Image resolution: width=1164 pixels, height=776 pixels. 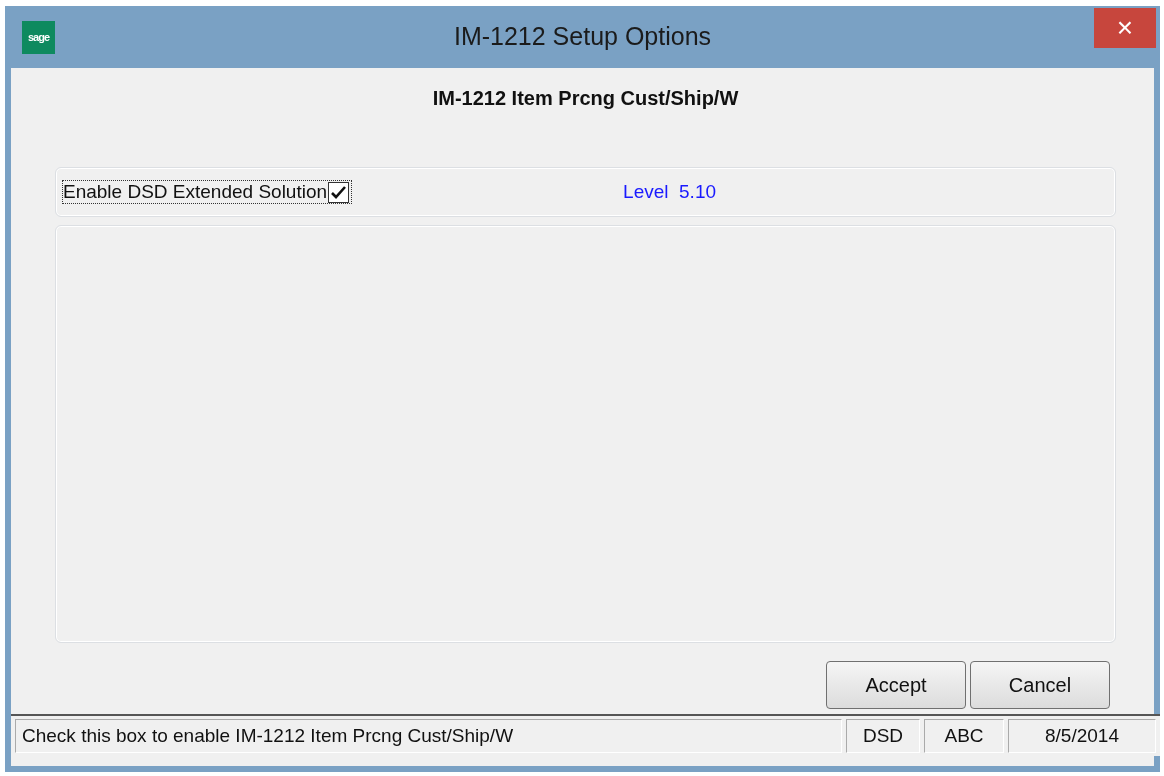 What do you see at coordinates (896, 685) in the screenshot?
I see `dialog-button: Accept` at bounding box center [896, 685].